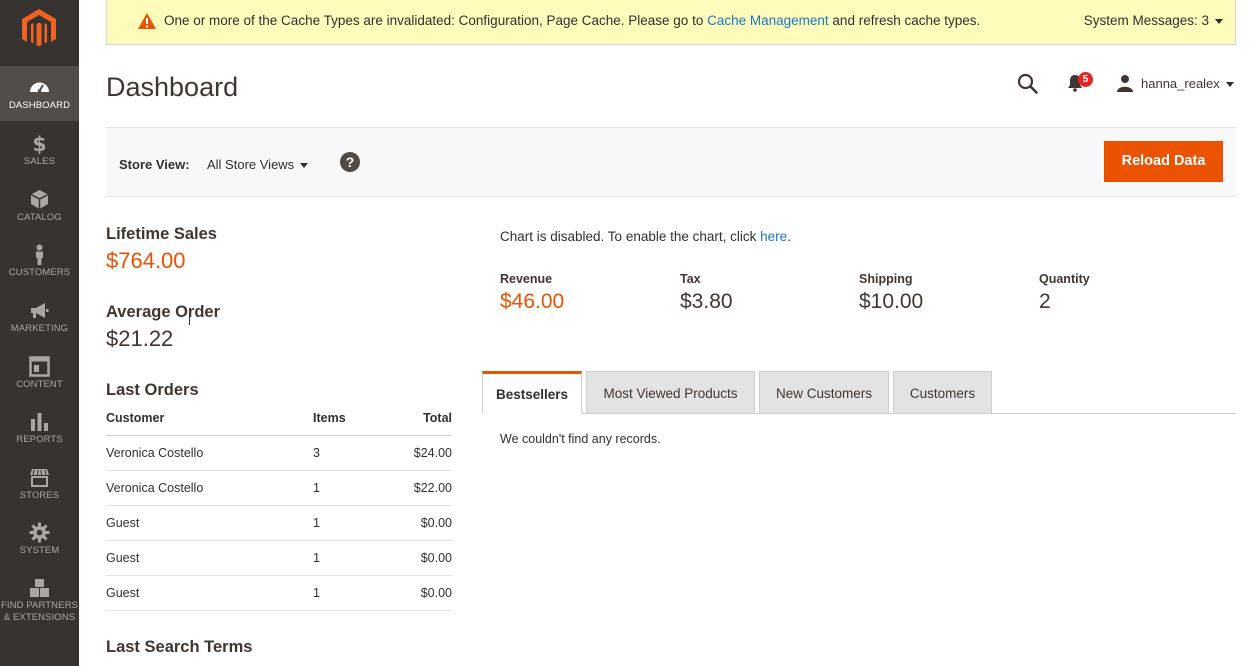  What do you see at coordinates (147, 21) in the screenshot?
I see `warning-icon` at bounding box center [147, 21].